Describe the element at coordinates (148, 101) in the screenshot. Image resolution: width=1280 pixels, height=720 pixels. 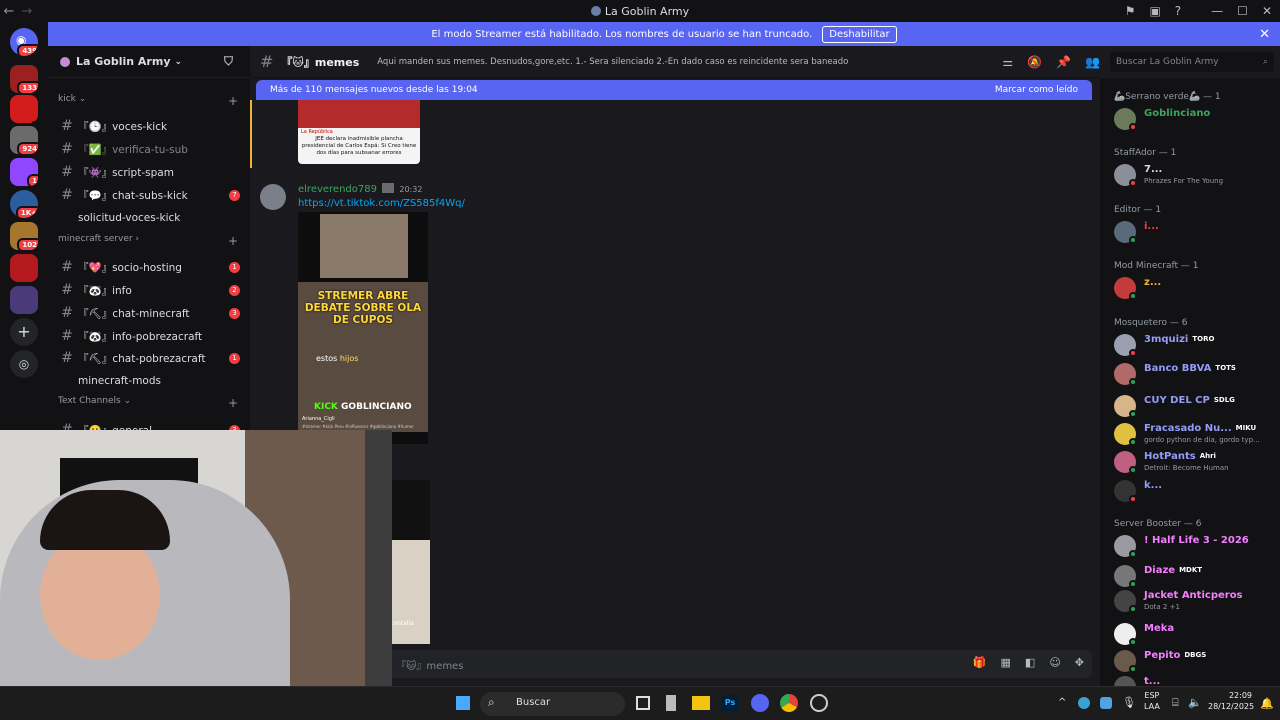
I see `category-kick: kick ⌄ +` at that location.